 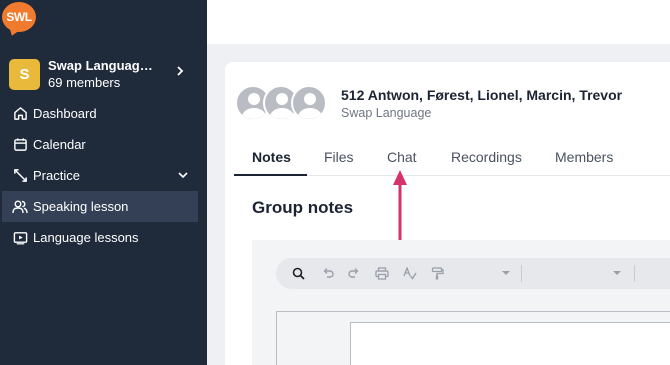 What do you see at coordinates (271, 157) in the screenshot?
I see `tab-notes: Notes` at bounding box center [271, 157].